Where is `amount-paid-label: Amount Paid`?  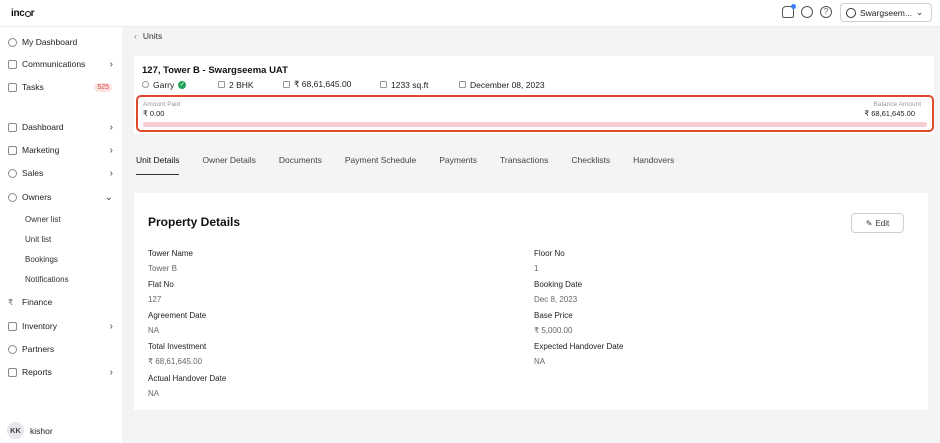
amount-paid-label: Amount Paid is located at coordinates (162, 104).